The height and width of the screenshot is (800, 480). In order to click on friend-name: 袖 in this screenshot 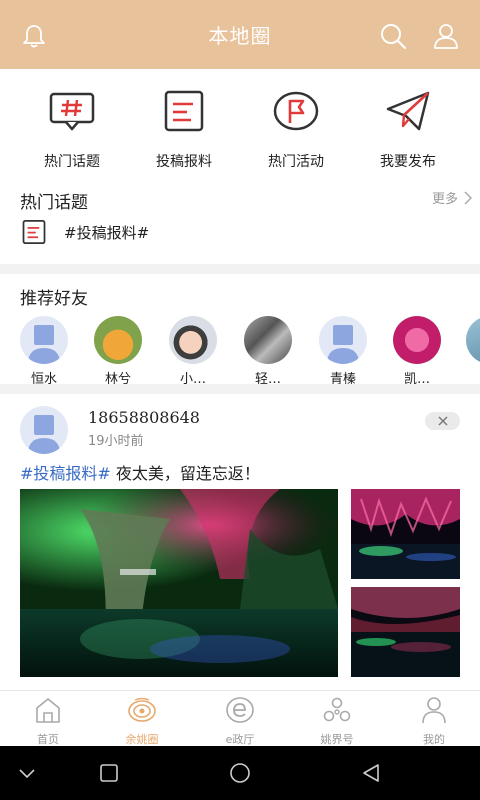, I will do `click(470, 376)`.